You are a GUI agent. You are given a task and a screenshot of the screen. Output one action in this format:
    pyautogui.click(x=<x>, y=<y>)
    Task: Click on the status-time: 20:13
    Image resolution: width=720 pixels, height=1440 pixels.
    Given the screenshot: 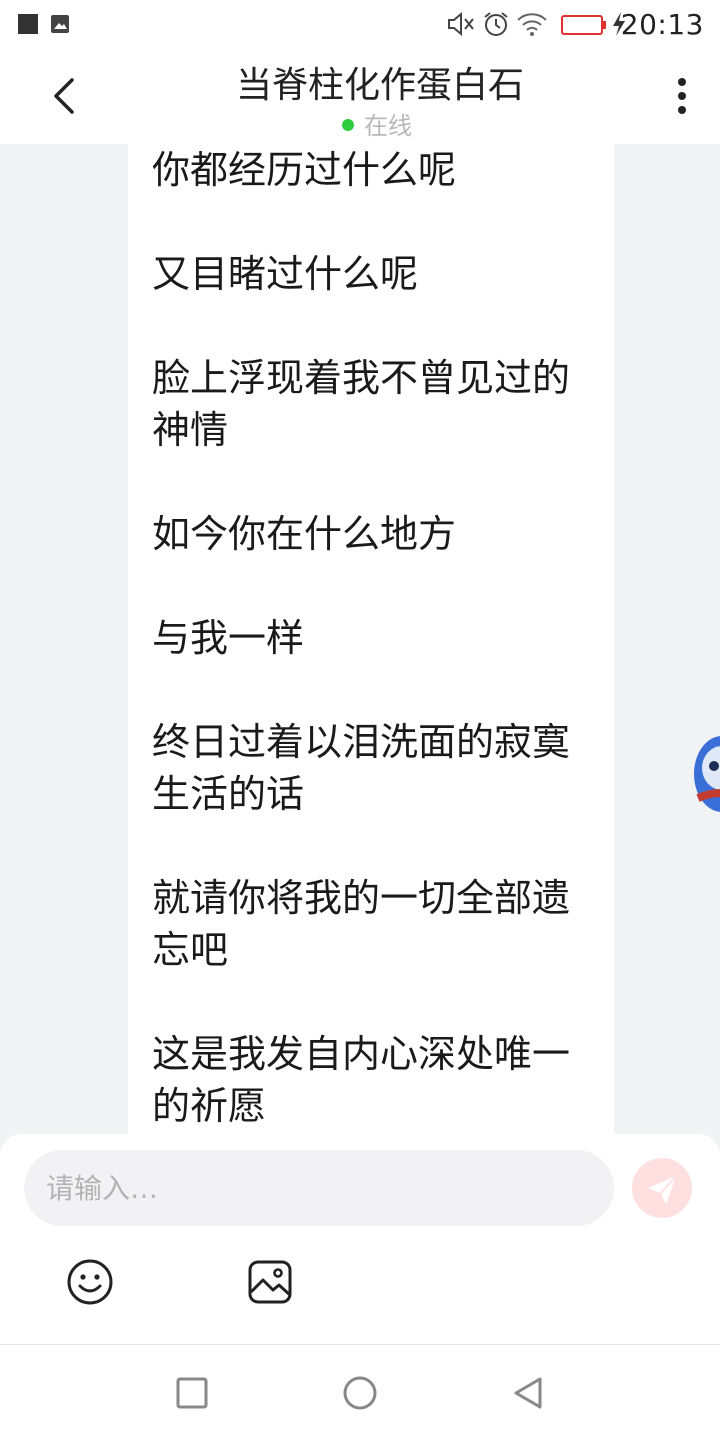 What is the action you would take?
    pyautogui.click(x=662, y=24)
    